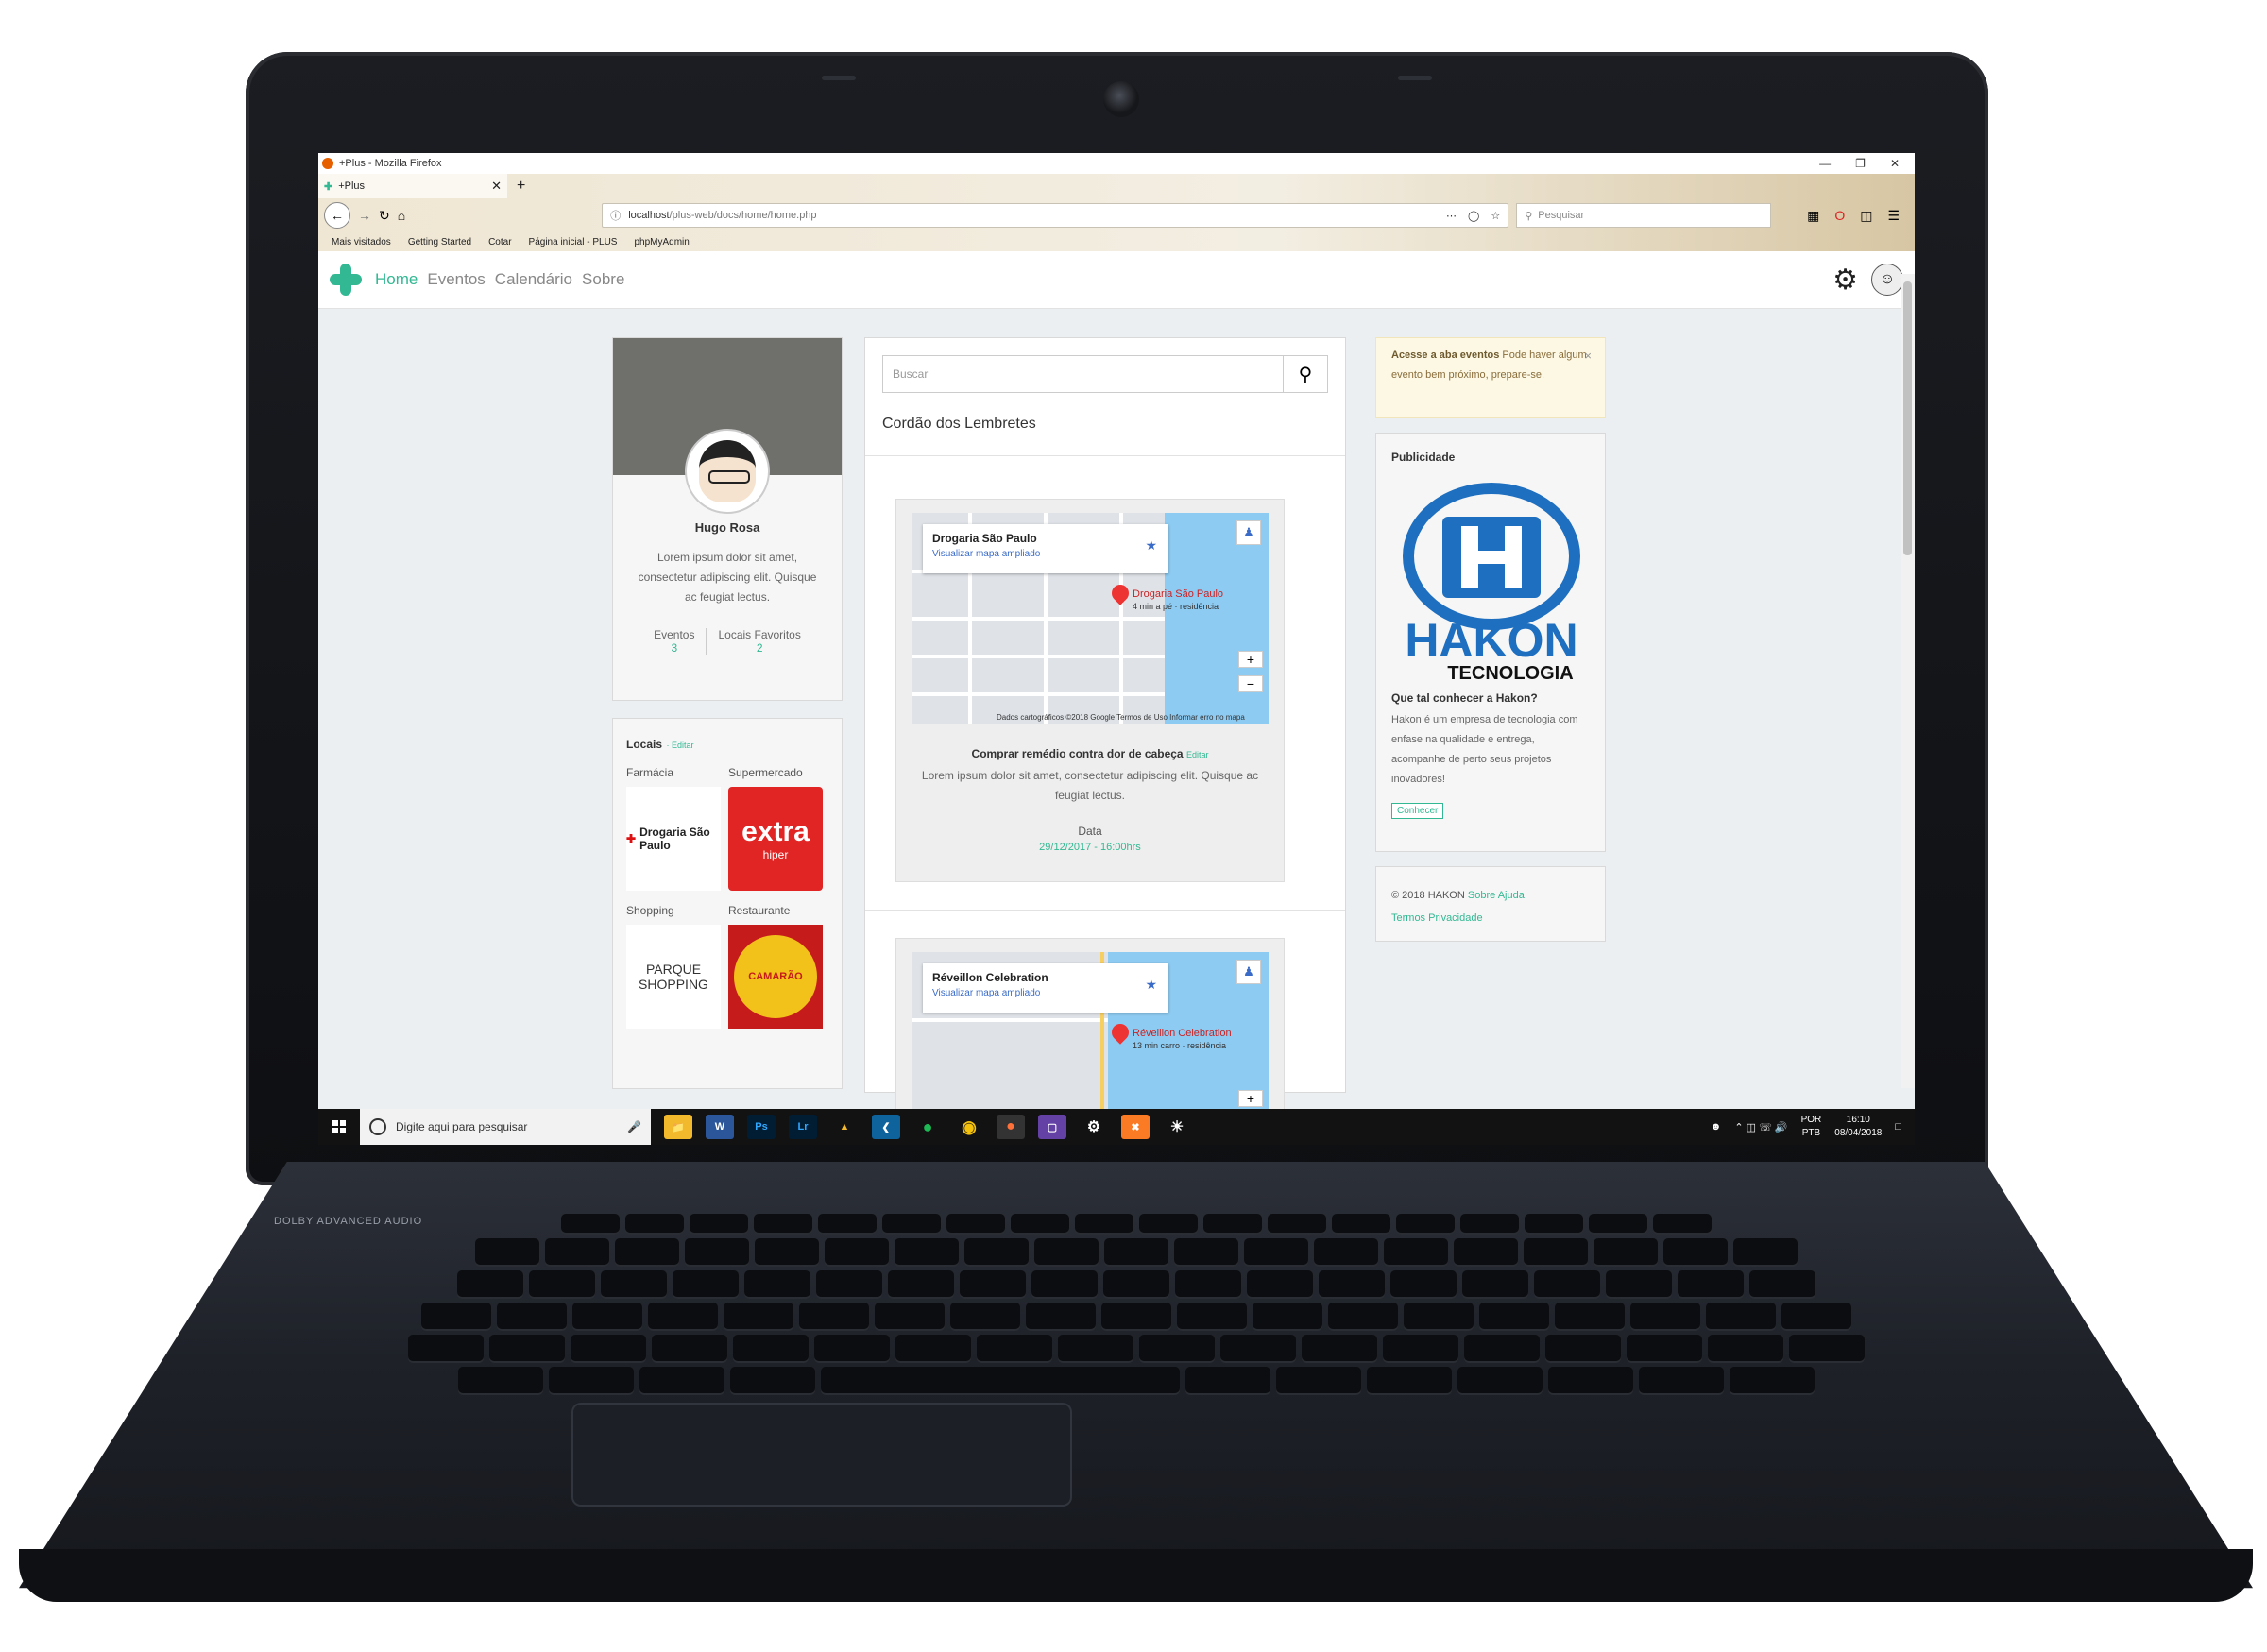  What do you see at coordinates (1908, 681) in the screenshot?
I see `page-scrollbar` at bounding box center [1908, 681].